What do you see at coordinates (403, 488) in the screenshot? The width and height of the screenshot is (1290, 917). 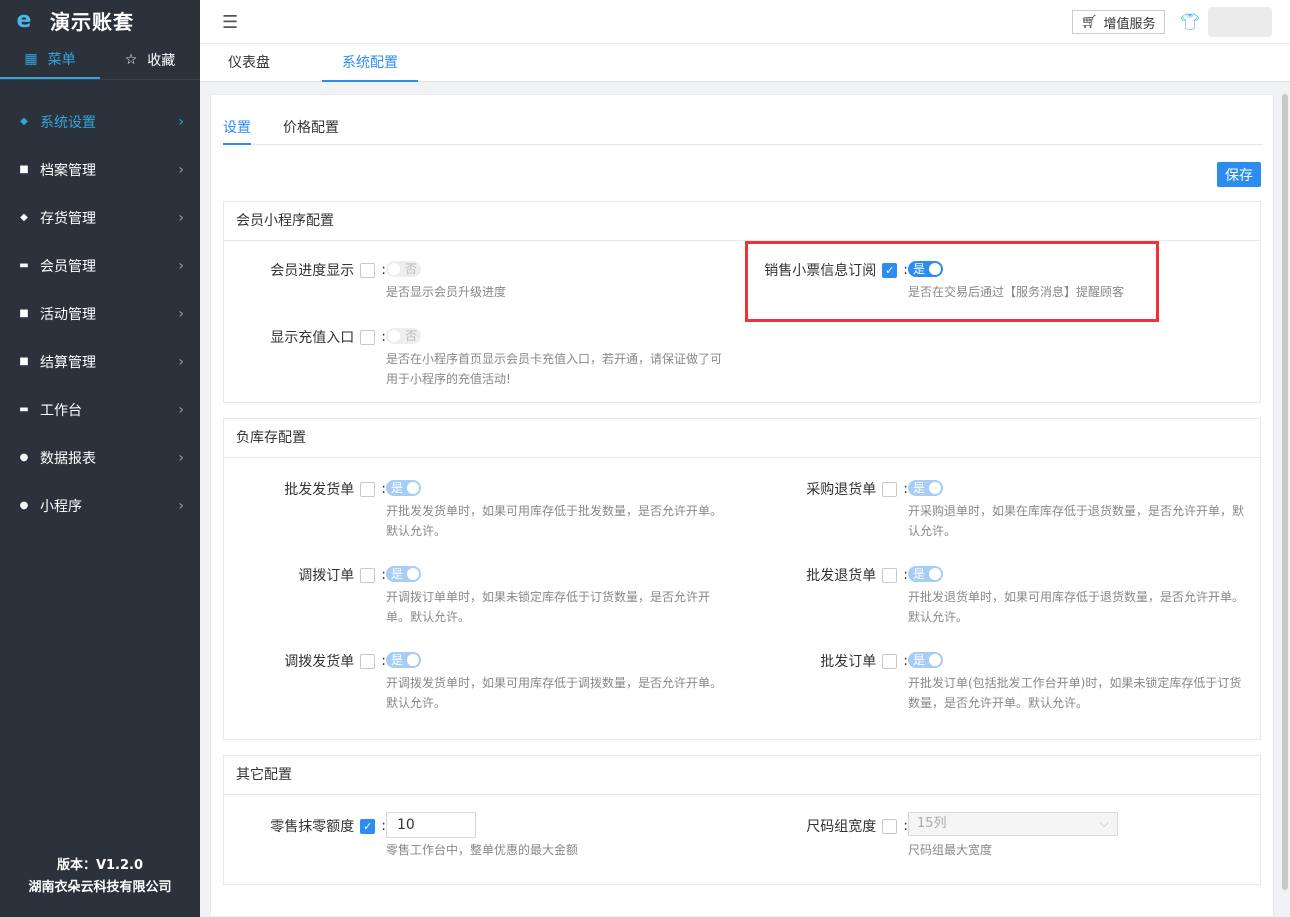 I see `wholesale-shipment-switch: 是` at bounding box center [403, 488].